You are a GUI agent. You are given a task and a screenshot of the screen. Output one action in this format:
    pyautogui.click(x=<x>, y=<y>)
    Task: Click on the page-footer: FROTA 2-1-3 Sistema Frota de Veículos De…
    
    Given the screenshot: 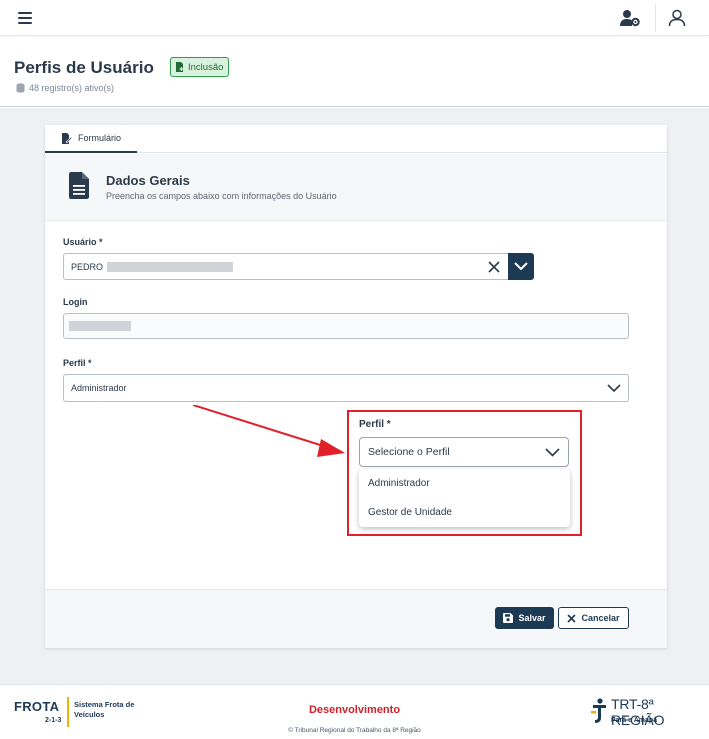 What is the action you would take?
    pyautogui.click(x=354, y=711)
    